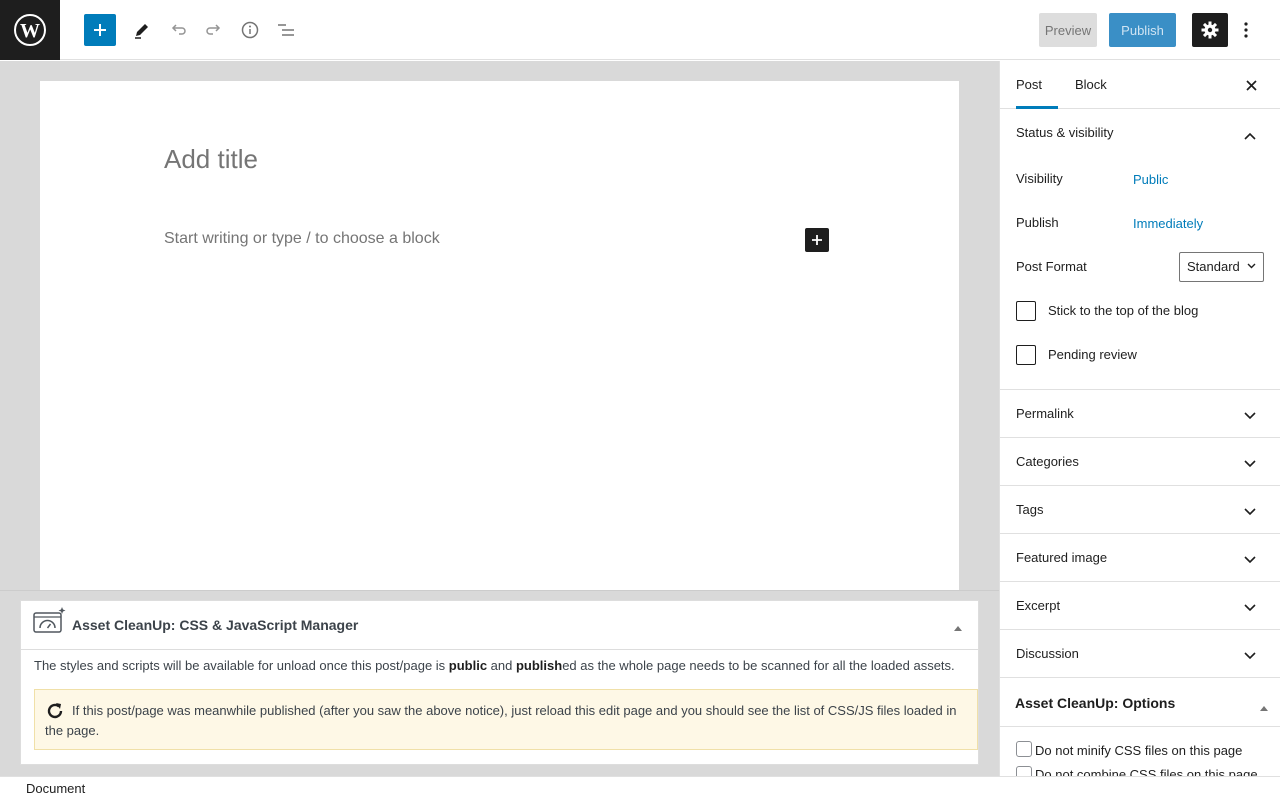 The image size is (1280, 800). What do you see at coordinates (640, 788) in the screenshot?
I see `block-breadcrumb-bar: Document` at bounding box center [640, 788].